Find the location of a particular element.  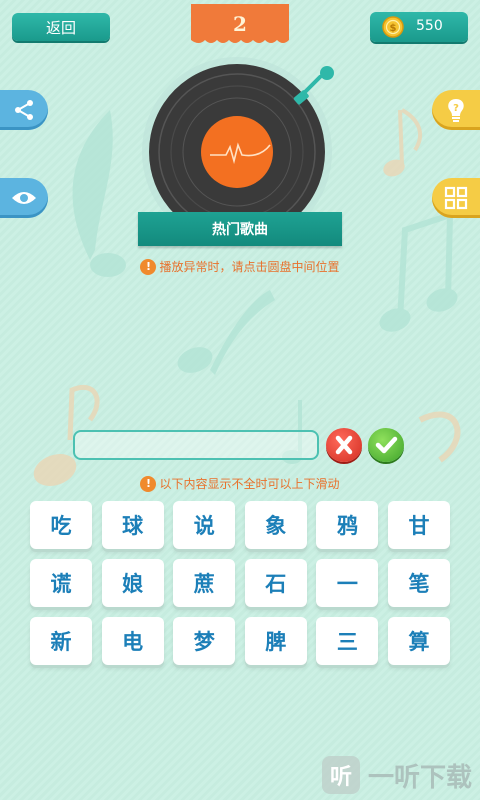

watermark: 听 一听下载 is located at coordinates (396, 775).